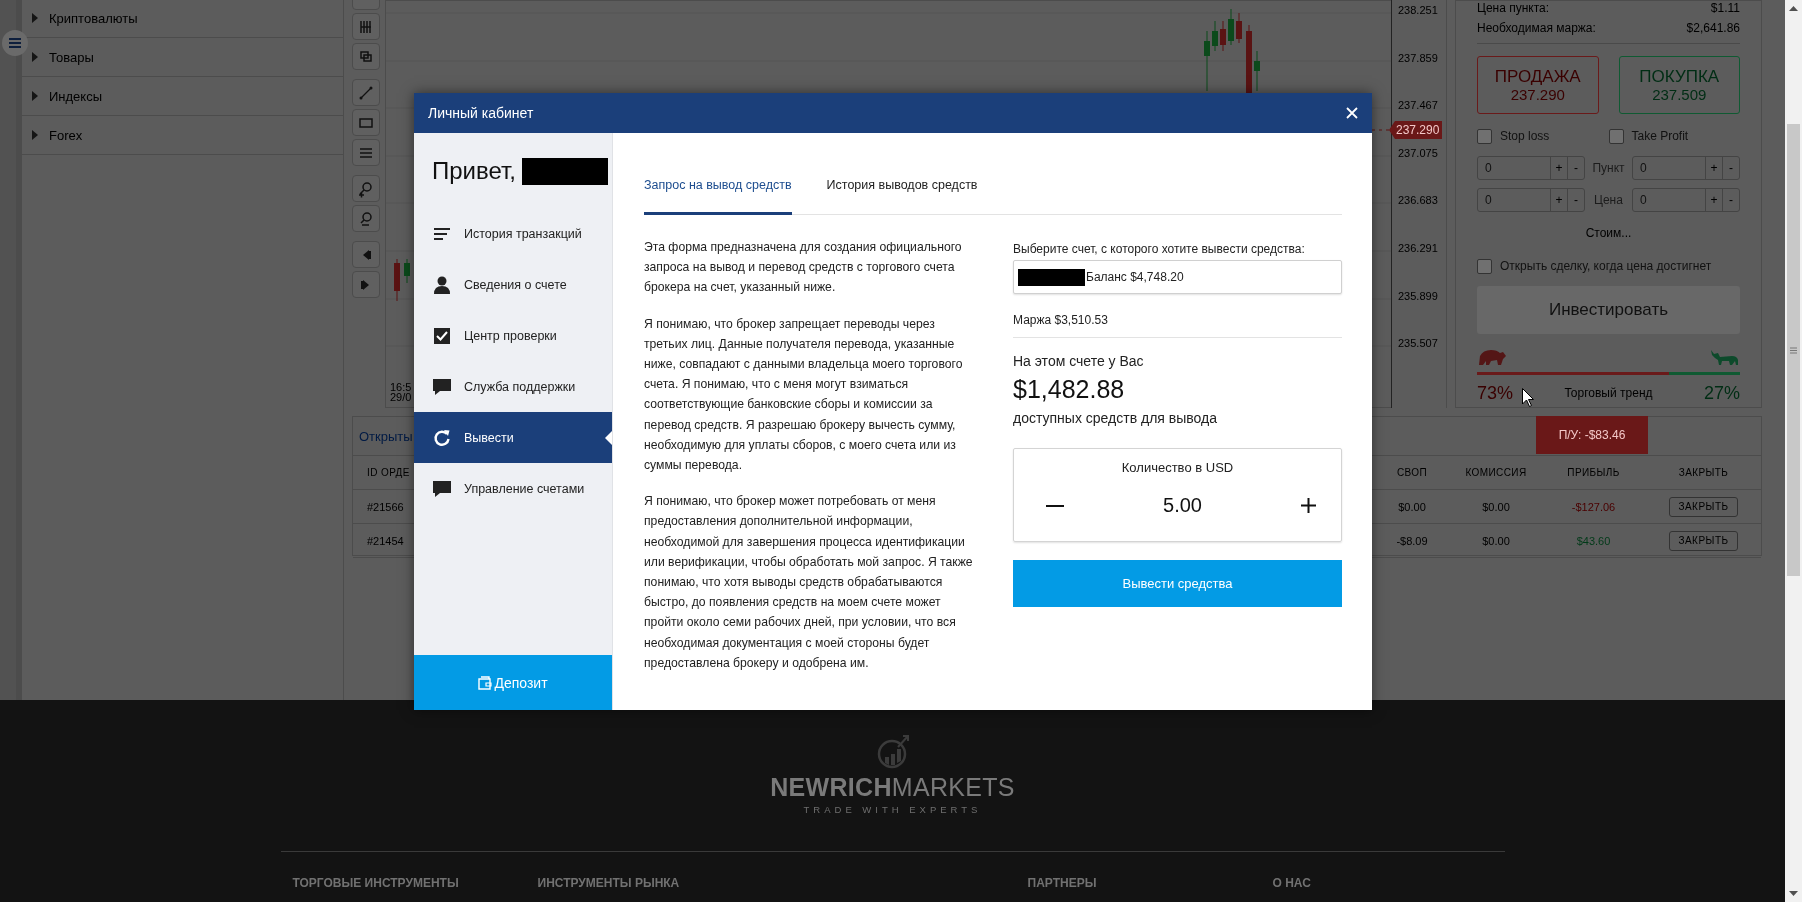  I want to click on market-category: Товары, so click(182, 57).